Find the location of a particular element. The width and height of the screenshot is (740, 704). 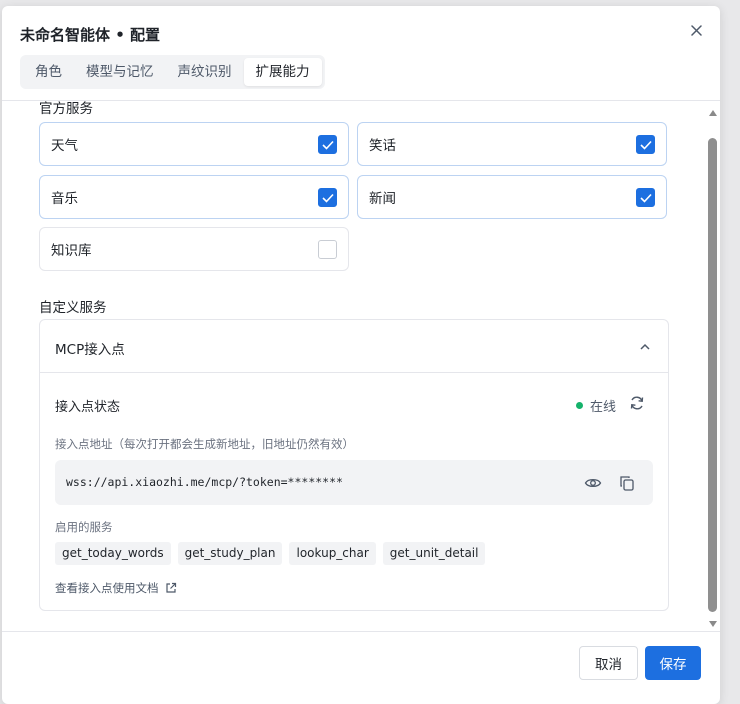

service-label: 天气 is located at coordinates (64, 146).